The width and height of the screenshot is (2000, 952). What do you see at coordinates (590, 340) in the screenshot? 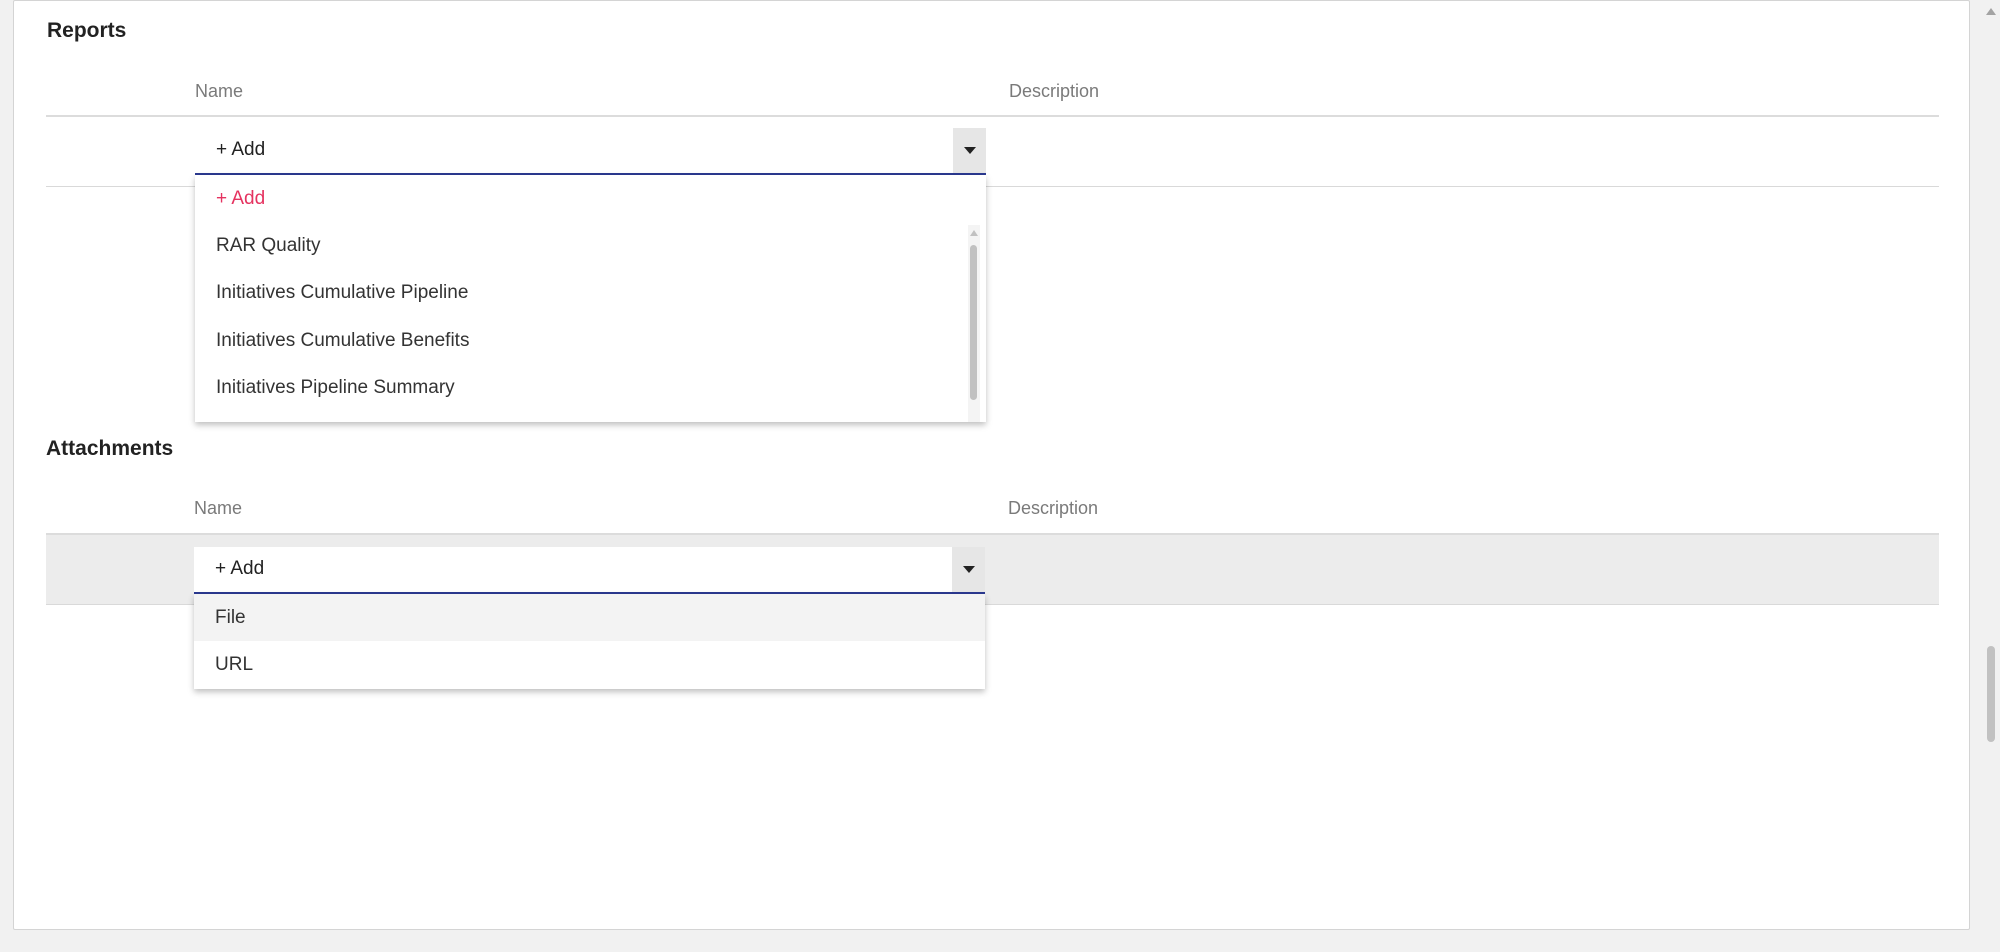
I see `reports-option-initiatives-cumulative-benefits: Initiatives Cumulative Benefits` at bounding box center [590, 340].